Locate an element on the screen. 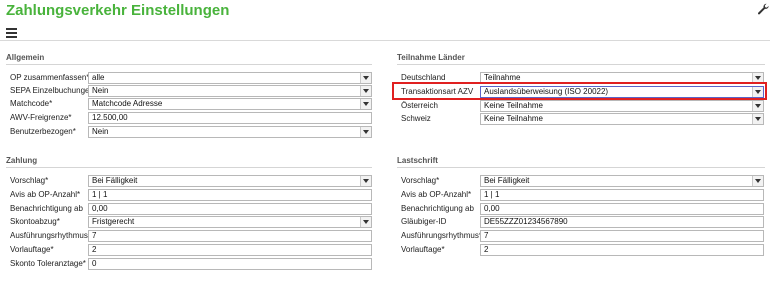 This screenshot has width=770, height=285. field-label: Skonto Toleranztage* is located at coordinates (48, 263).